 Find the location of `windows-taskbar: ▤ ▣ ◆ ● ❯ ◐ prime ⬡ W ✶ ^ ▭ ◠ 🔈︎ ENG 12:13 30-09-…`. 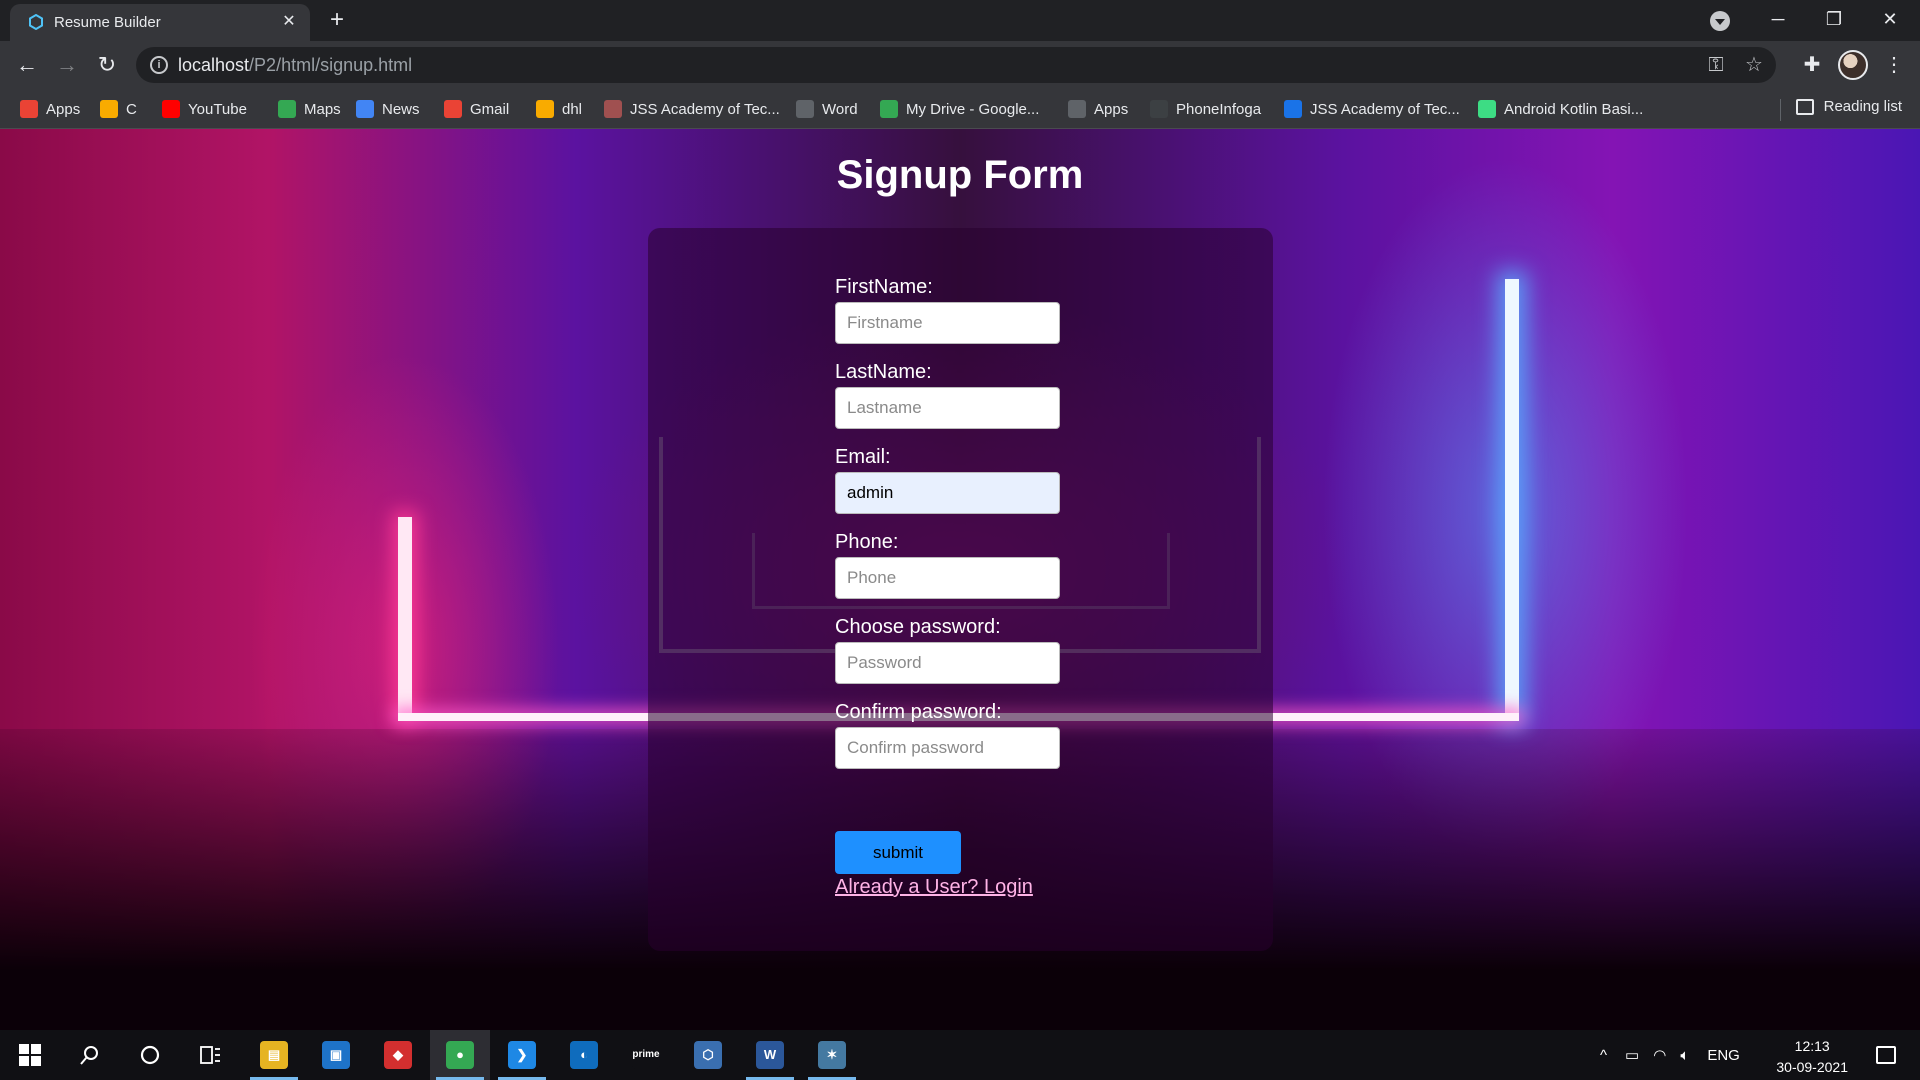

windows-taskbar: ▤ ▣ ◆ ● ❯ ◐ prime ⬡ W ✶ ^ ▭ ◠ 🔈︎ ENG 12:13 30-09-… is located at coordinates (960, 1055).